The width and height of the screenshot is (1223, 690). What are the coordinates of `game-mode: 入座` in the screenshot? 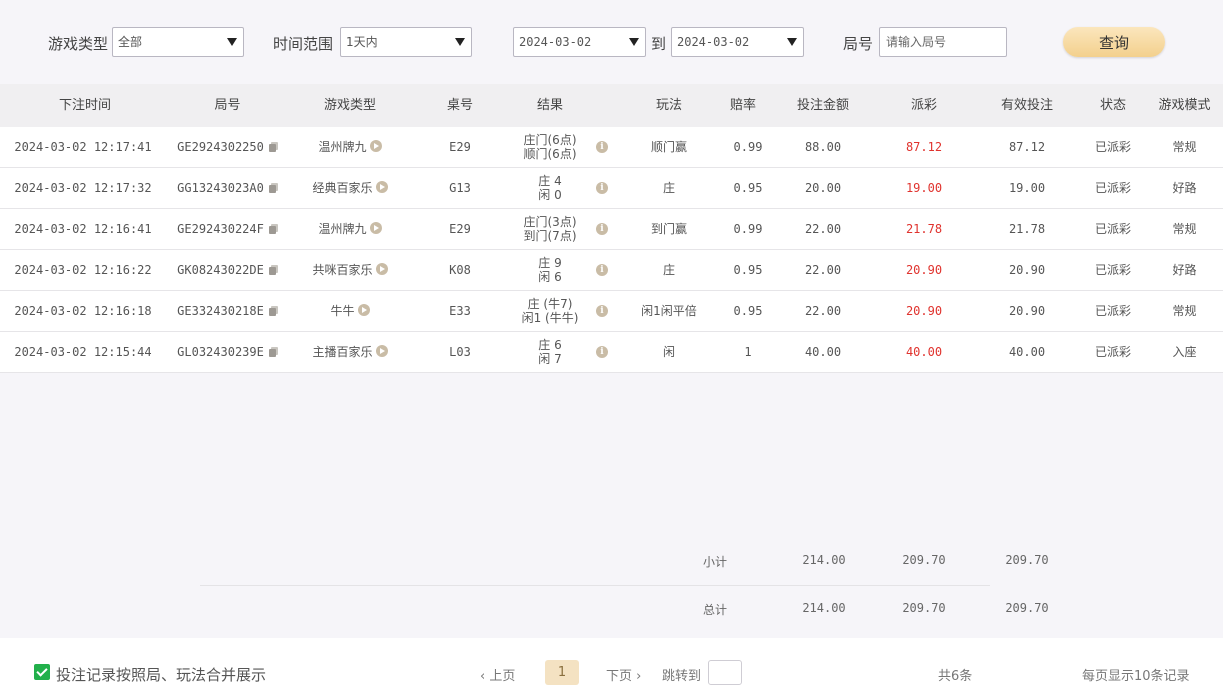 It's located at (1184, 352).